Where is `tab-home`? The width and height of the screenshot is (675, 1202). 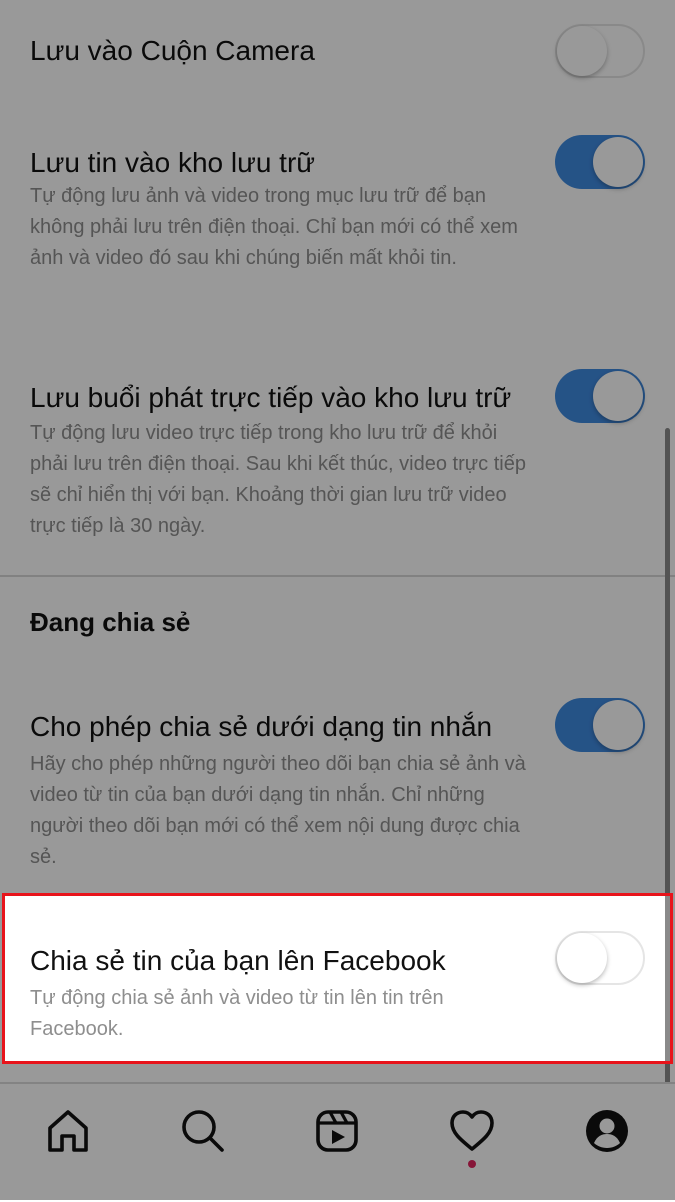 tab-home is located at coordinates (68, 1131).